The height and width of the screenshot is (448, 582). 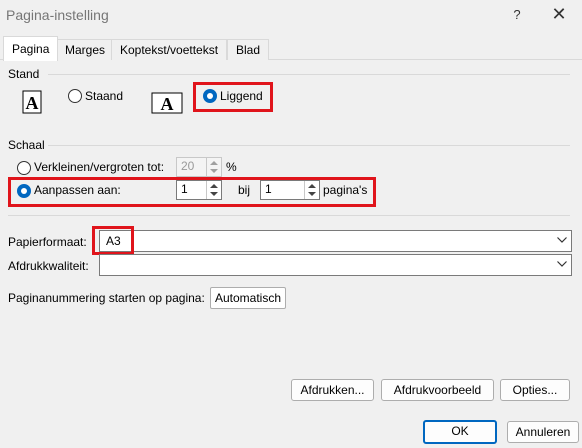 I want to click on landscape-radio, so click(x=210, y=96).